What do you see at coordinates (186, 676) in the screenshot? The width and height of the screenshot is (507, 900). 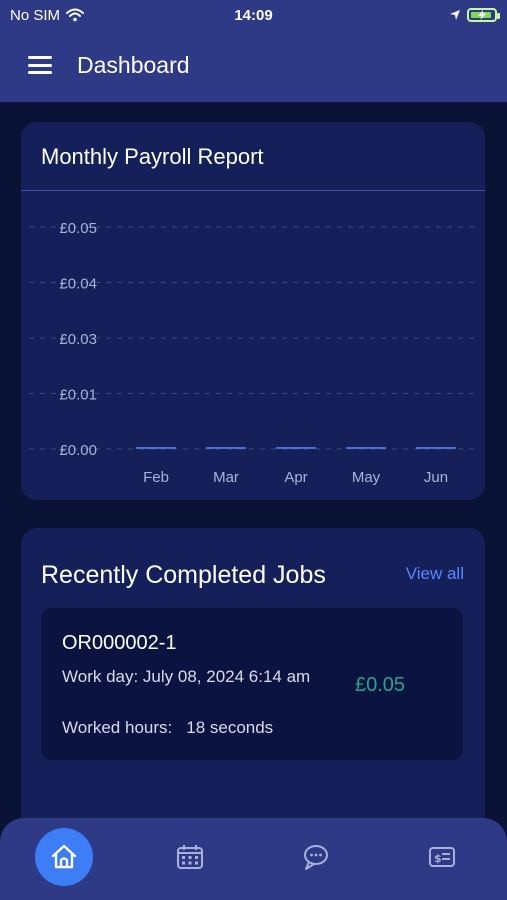 I see `job-work-day: Work day: July 08, 2024 6:14 am` at bounding box center [186, 676].